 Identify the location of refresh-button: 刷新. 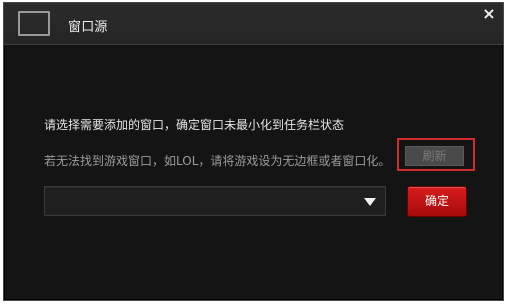
(434, 156).